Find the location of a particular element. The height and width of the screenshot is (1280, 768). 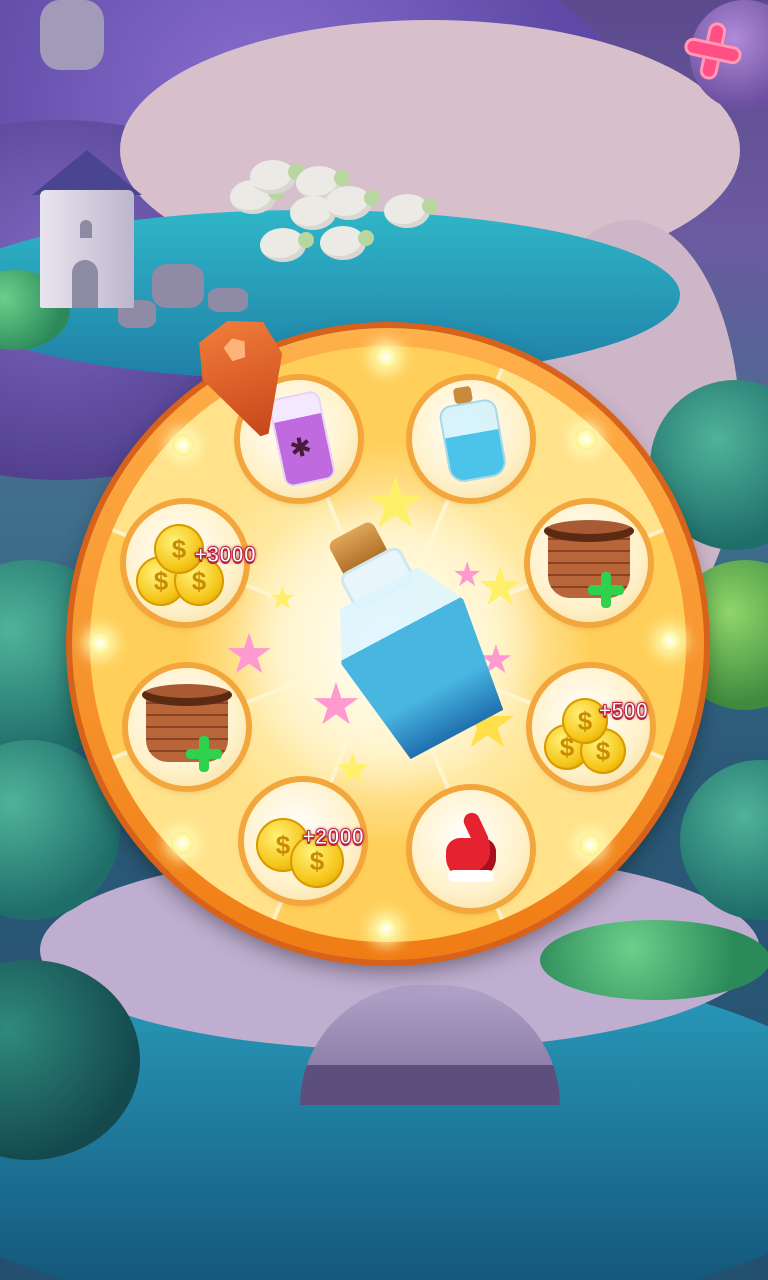

wheel-segment-coins-3000: $ $ $ +3000 is located at coordinates (191, 563).